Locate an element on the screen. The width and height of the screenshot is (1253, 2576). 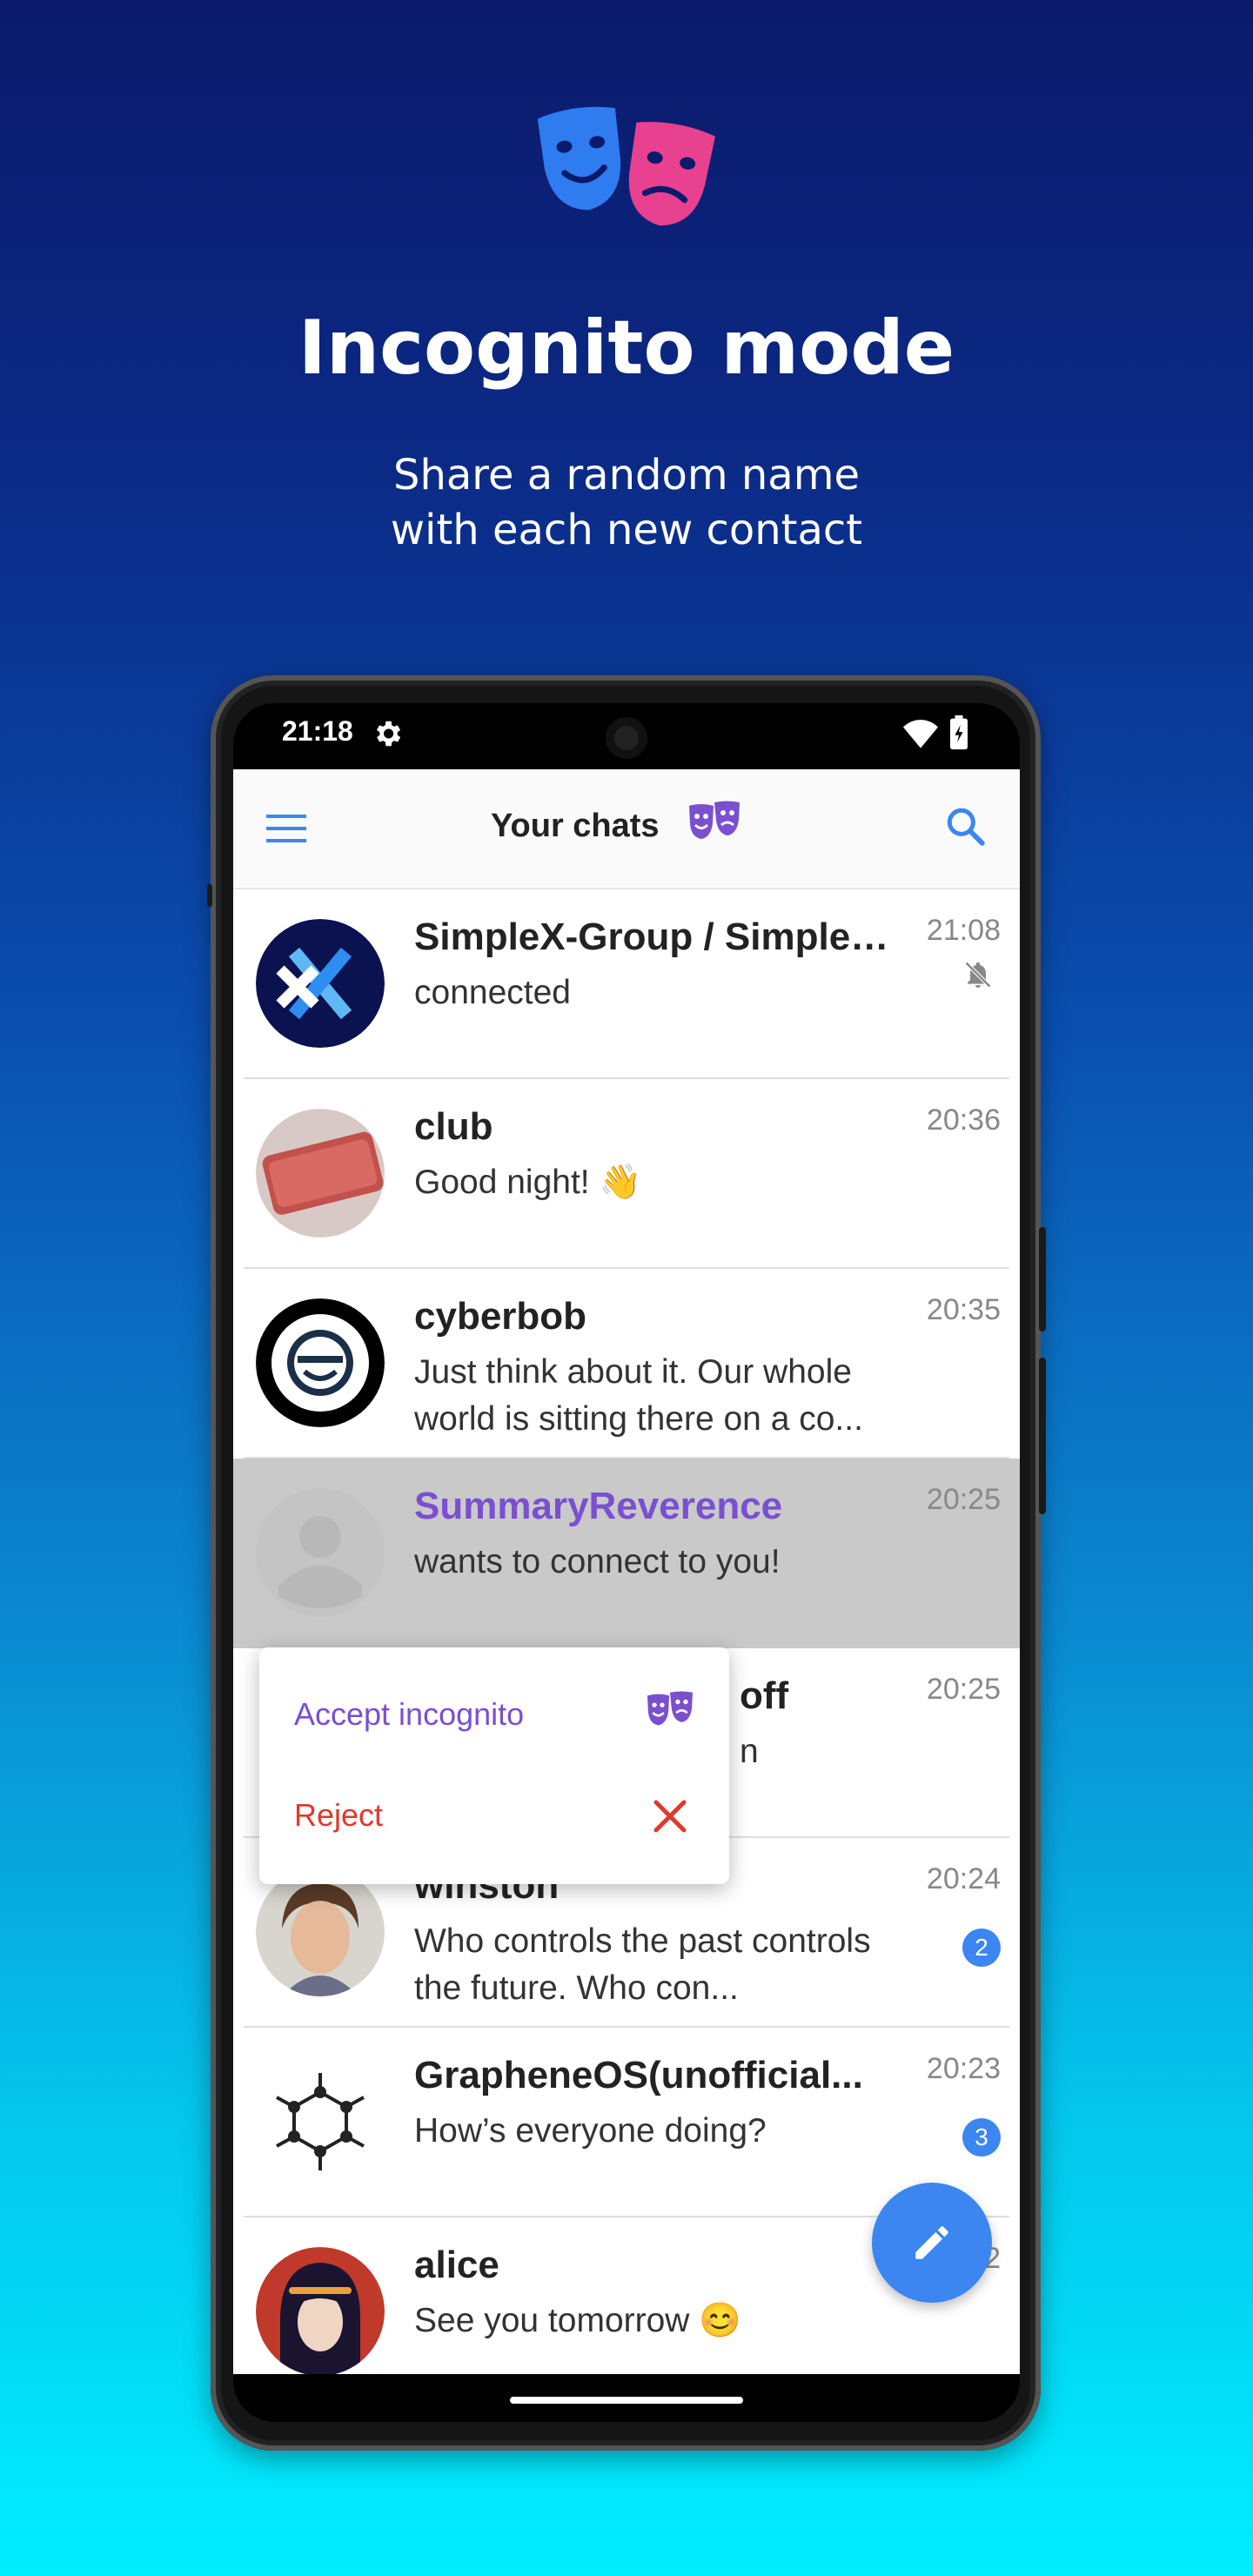
search-icon is located at coordinates (965, 828).